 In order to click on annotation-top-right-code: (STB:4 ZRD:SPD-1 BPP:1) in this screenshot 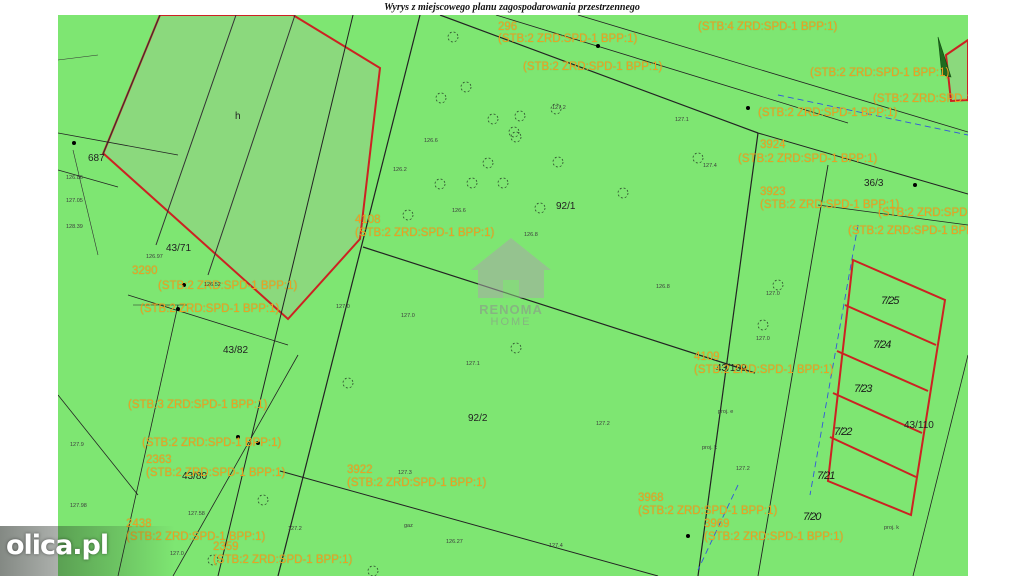, I will do `click(768, 27)`.